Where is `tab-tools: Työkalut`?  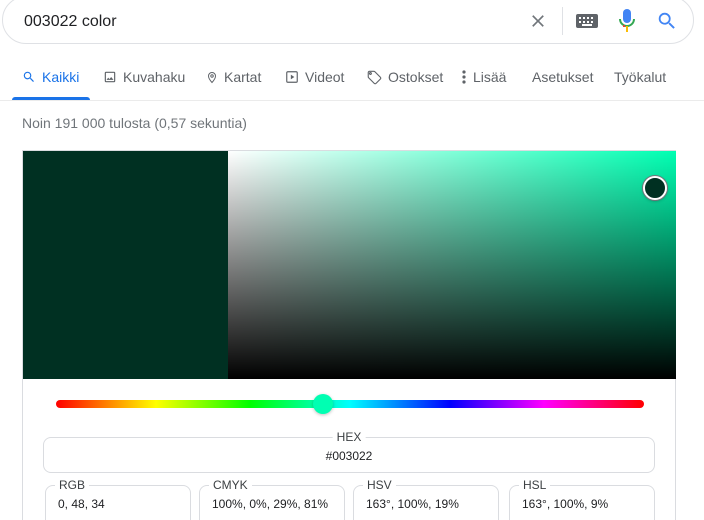
tab-tools: Työkalut is located at coordinates (640, 80).